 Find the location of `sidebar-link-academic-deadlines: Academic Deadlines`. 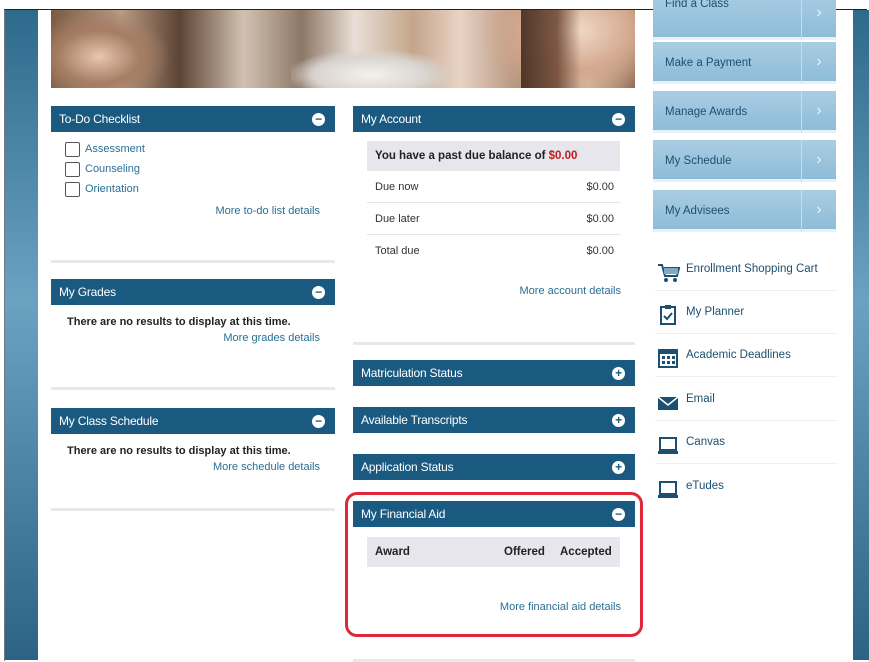

sidebar-link-academic-deadlines: Academic Deadlines is located at coordinates (746, 355).